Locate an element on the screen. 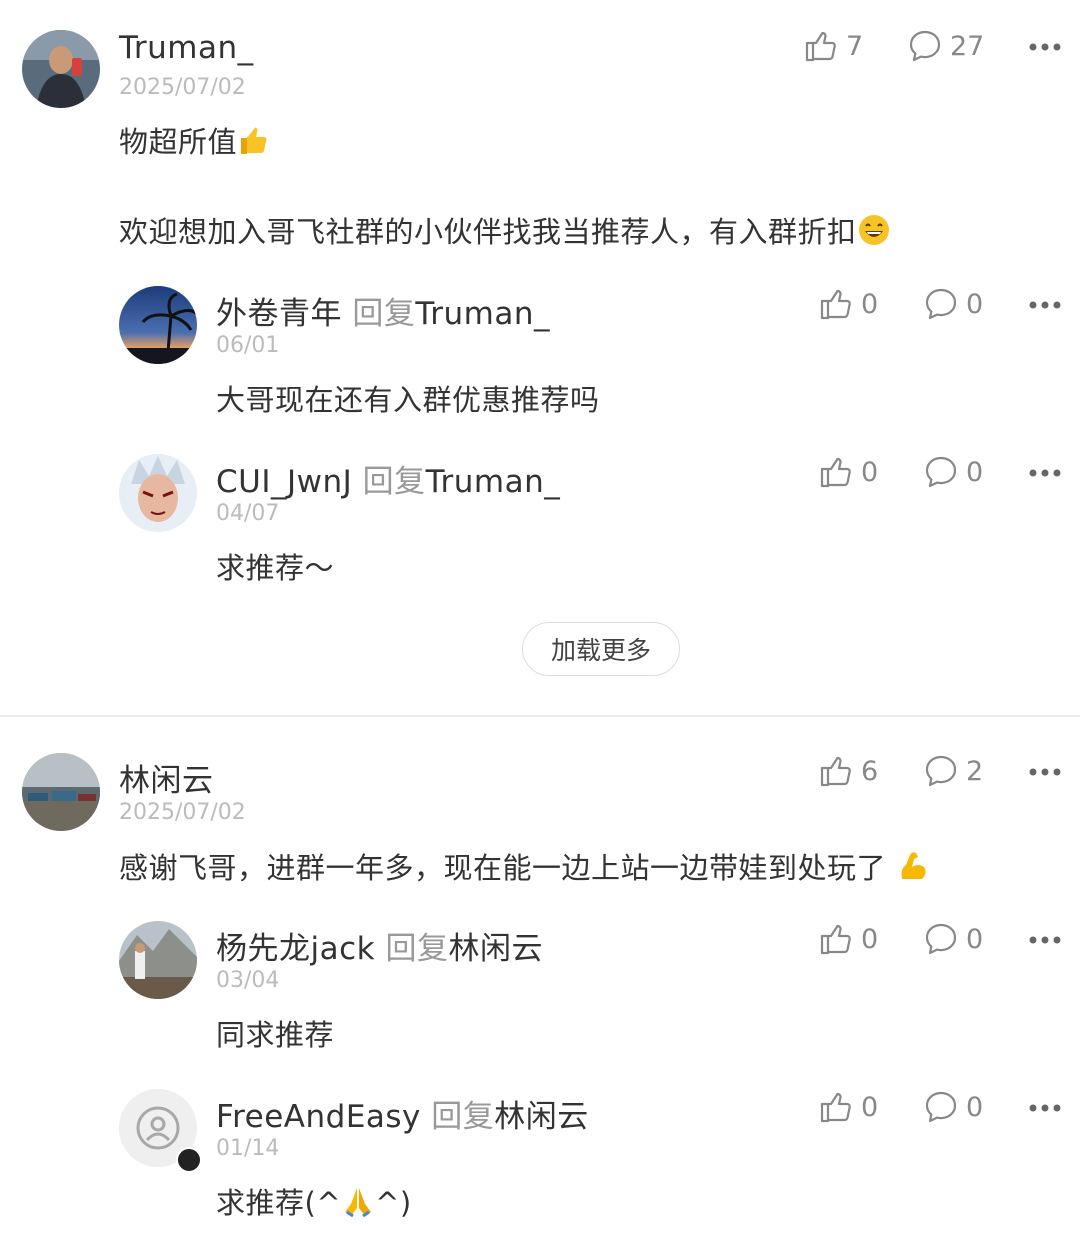 This screenshot has height=1244, width=1080. reply-date: 04/07 is located at coordinates (248, 513).